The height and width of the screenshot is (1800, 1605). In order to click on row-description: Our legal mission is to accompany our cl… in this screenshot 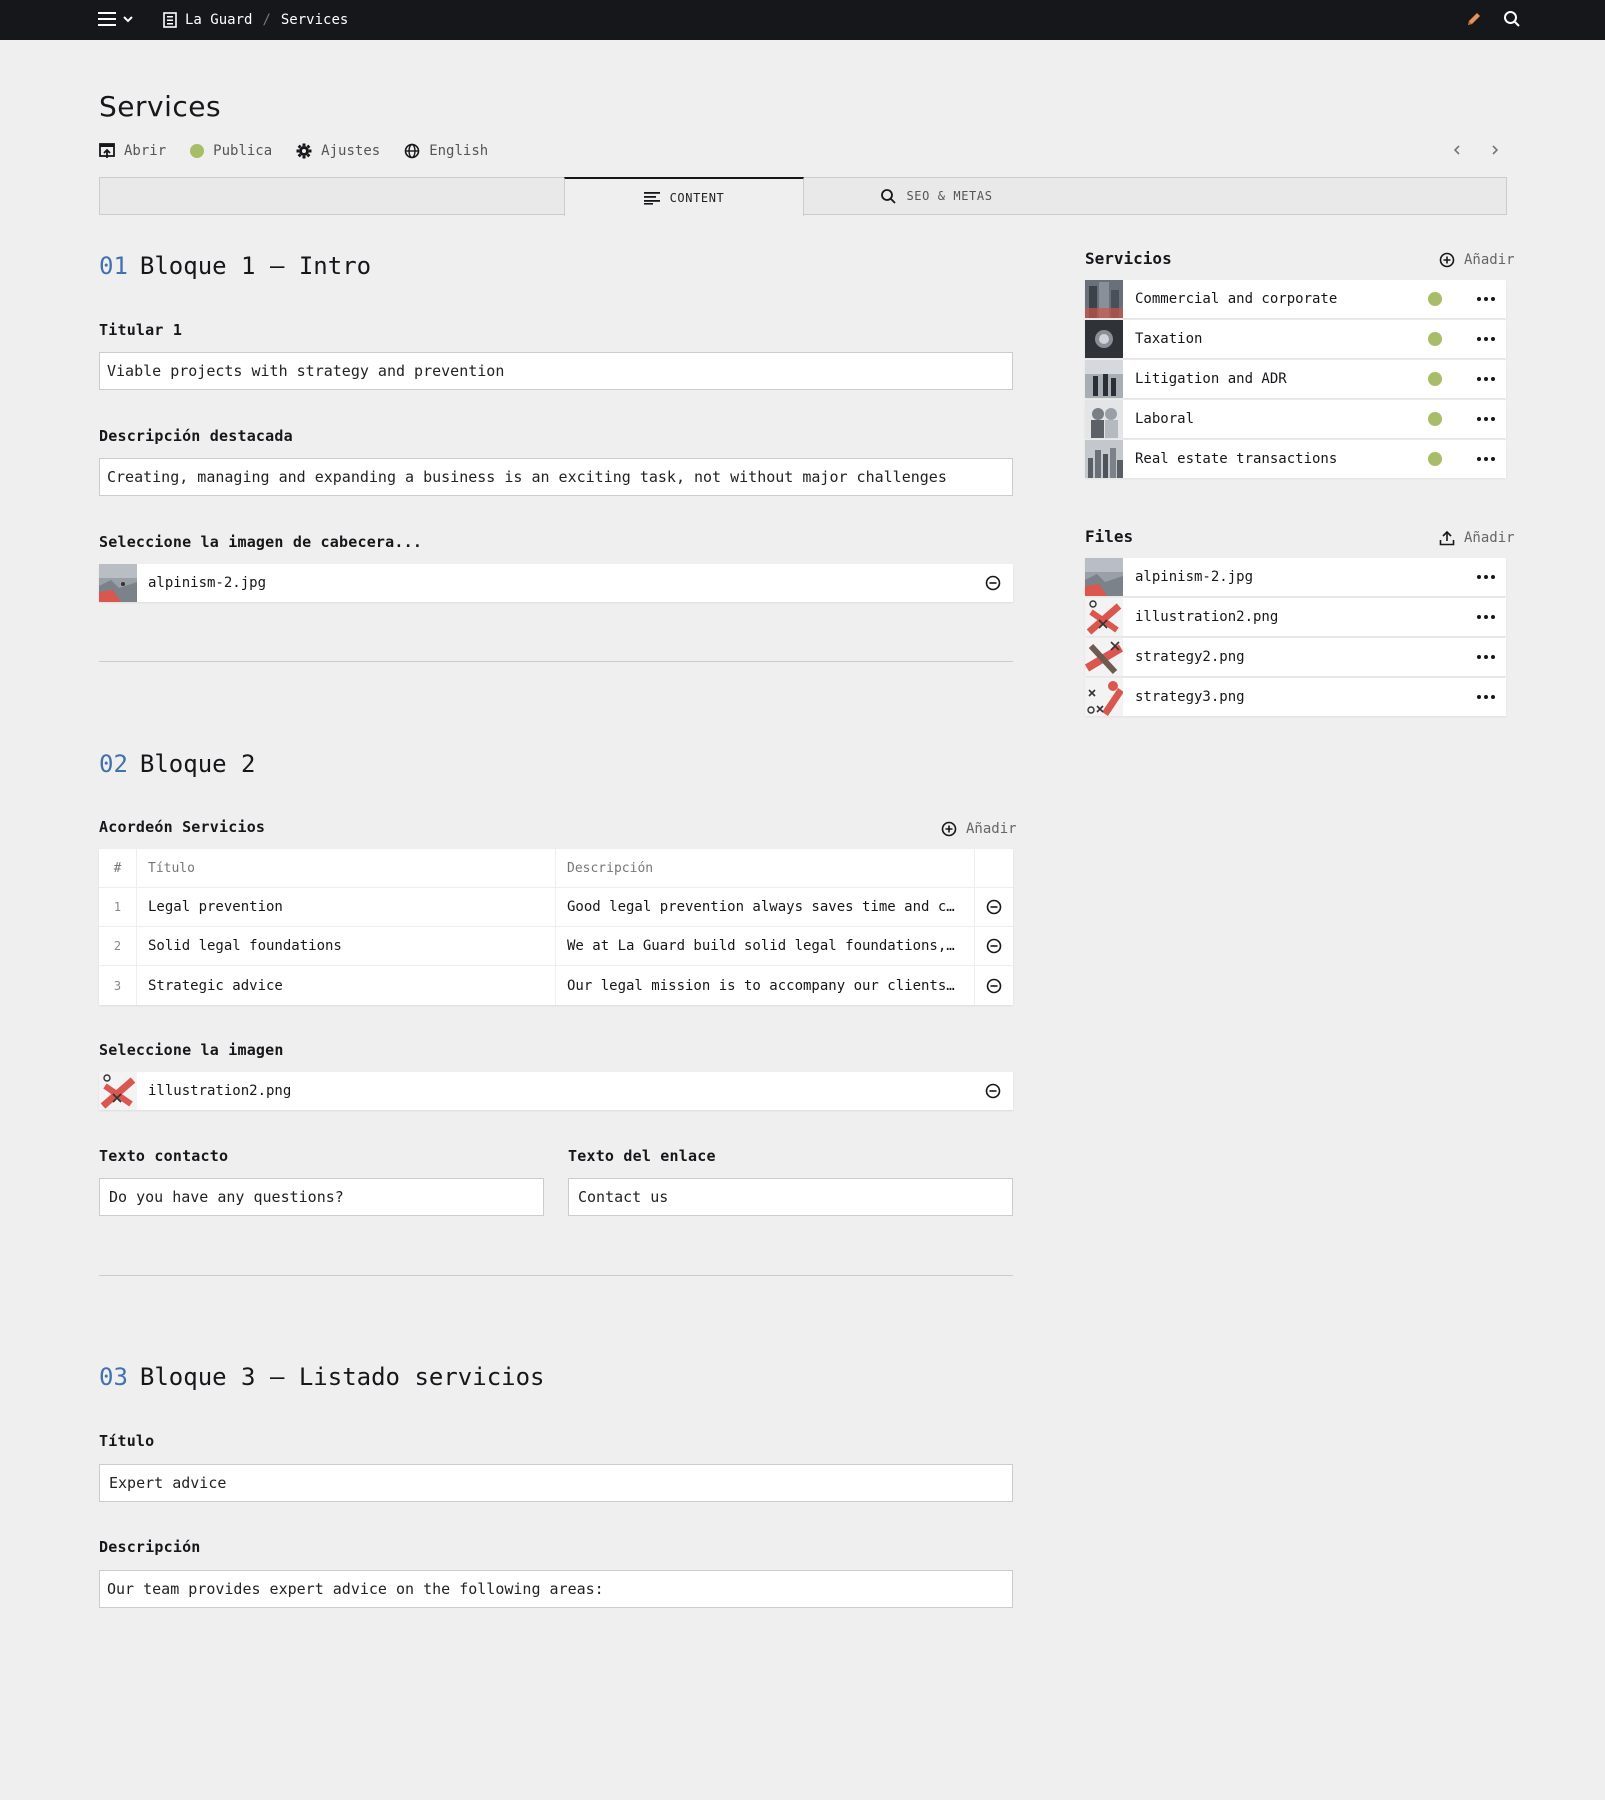, I will do `click(765, 985)`.